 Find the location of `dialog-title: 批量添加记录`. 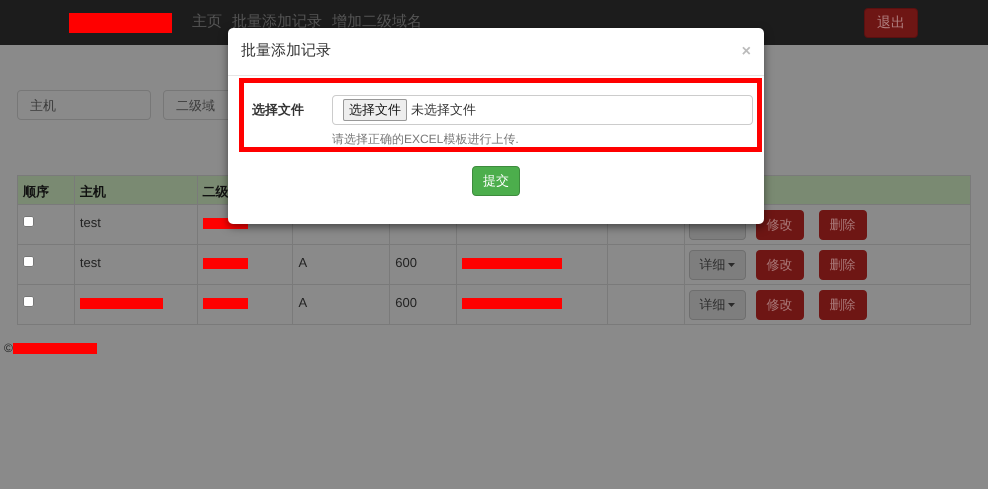

dialog-title: 批量添加记录 is located at coordinates (286, 51).